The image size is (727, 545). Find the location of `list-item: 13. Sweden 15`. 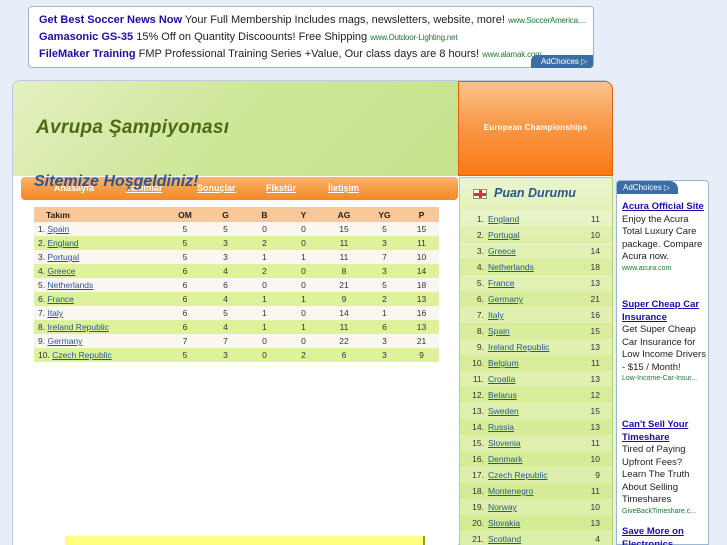

list-item: 13. Sweden 15 is located at coordinates (536, 411).